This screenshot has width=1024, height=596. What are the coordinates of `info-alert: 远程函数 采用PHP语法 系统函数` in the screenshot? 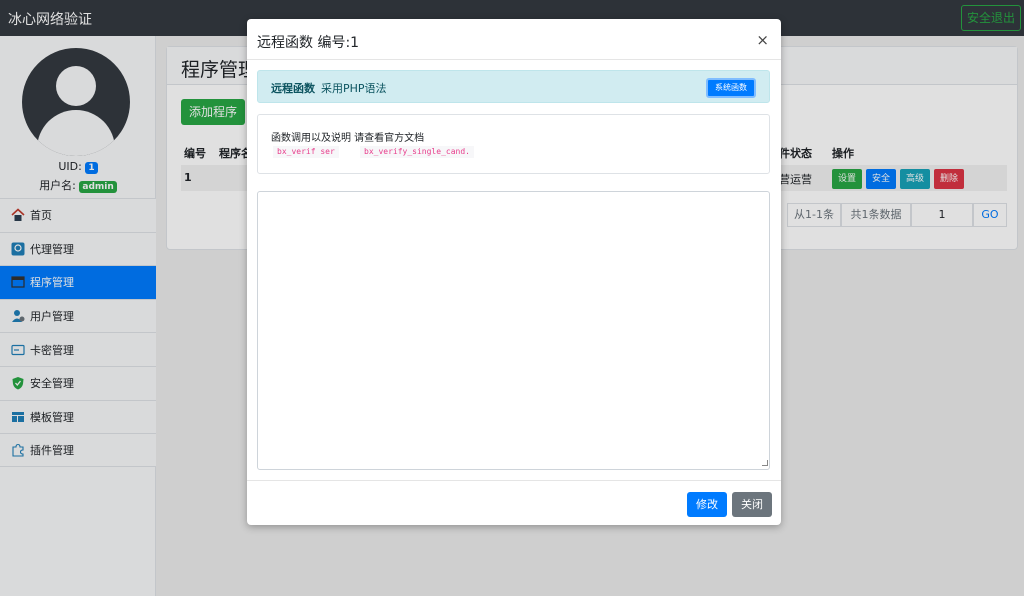 It's located at (513, 86).